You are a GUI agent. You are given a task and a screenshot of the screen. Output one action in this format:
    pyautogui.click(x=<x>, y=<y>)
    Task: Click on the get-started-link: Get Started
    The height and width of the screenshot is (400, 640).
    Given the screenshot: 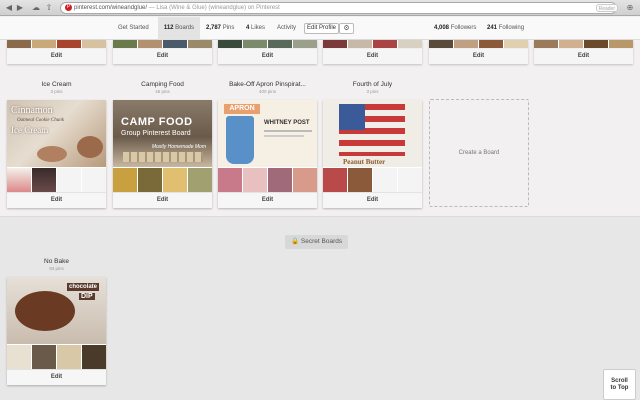 What is the action you would take?
    pyautogui.click(x=133, y=28)
    